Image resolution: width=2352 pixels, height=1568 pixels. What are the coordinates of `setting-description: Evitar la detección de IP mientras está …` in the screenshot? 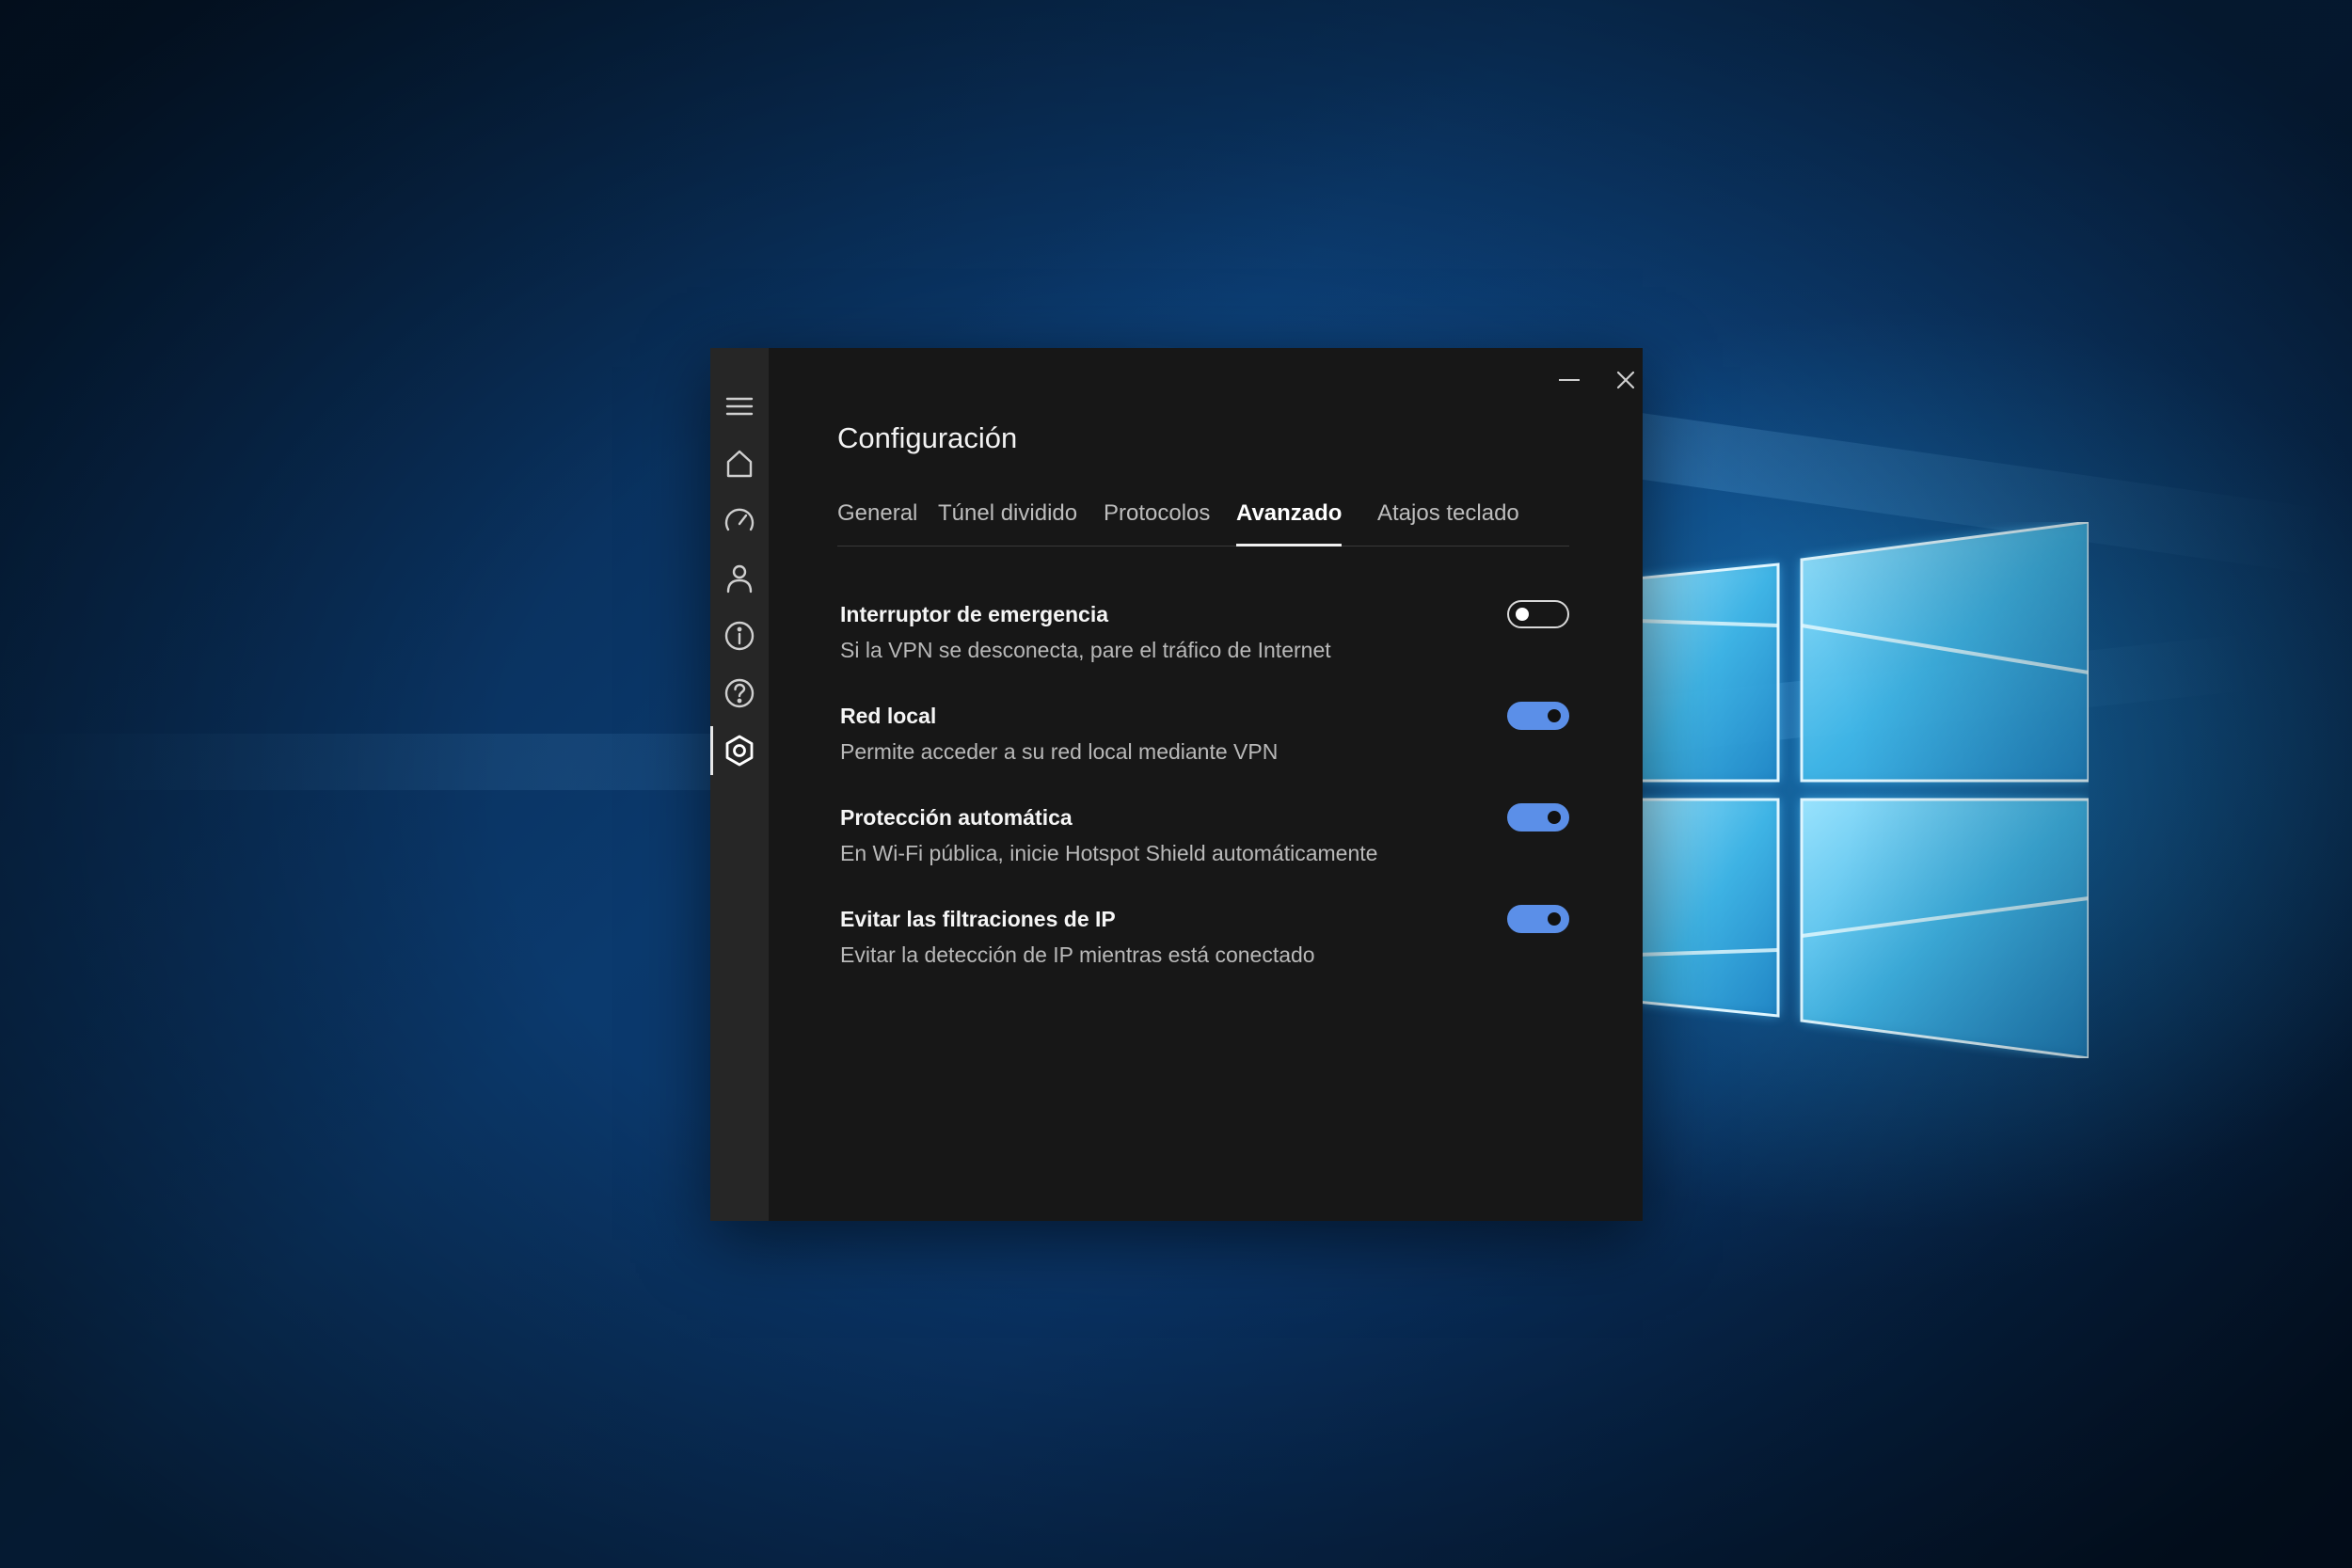 It's located at (1077, 955).